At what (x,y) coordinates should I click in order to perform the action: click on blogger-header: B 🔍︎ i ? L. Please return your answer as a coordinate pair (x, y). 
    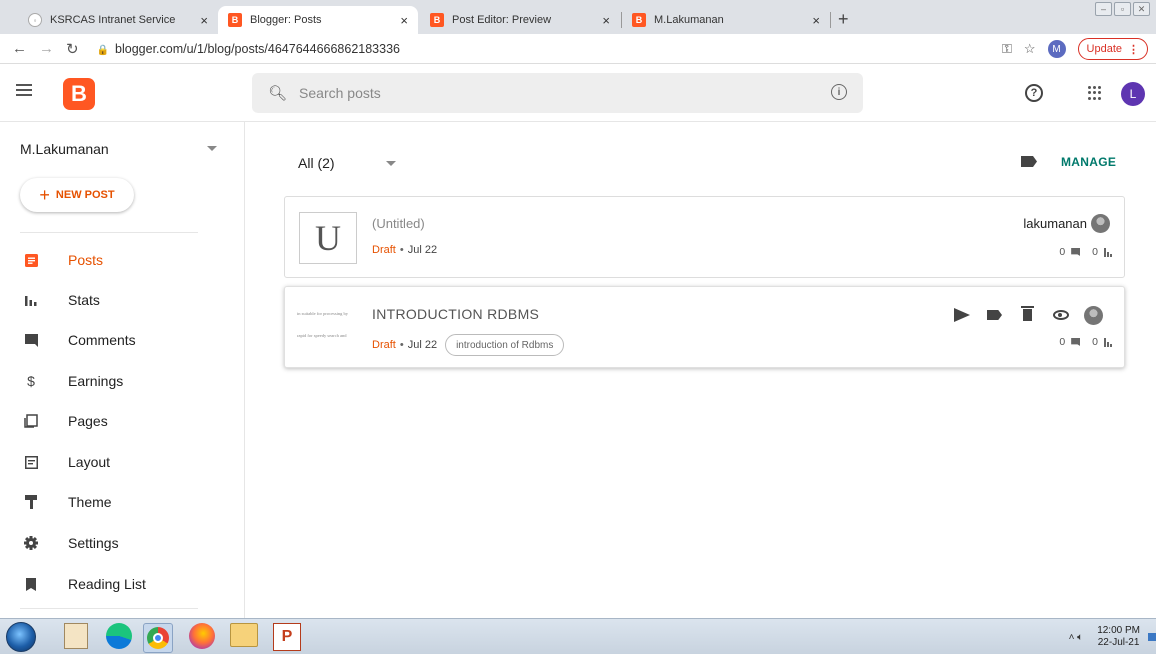
    Looking at the image, I should click on (578, 93).